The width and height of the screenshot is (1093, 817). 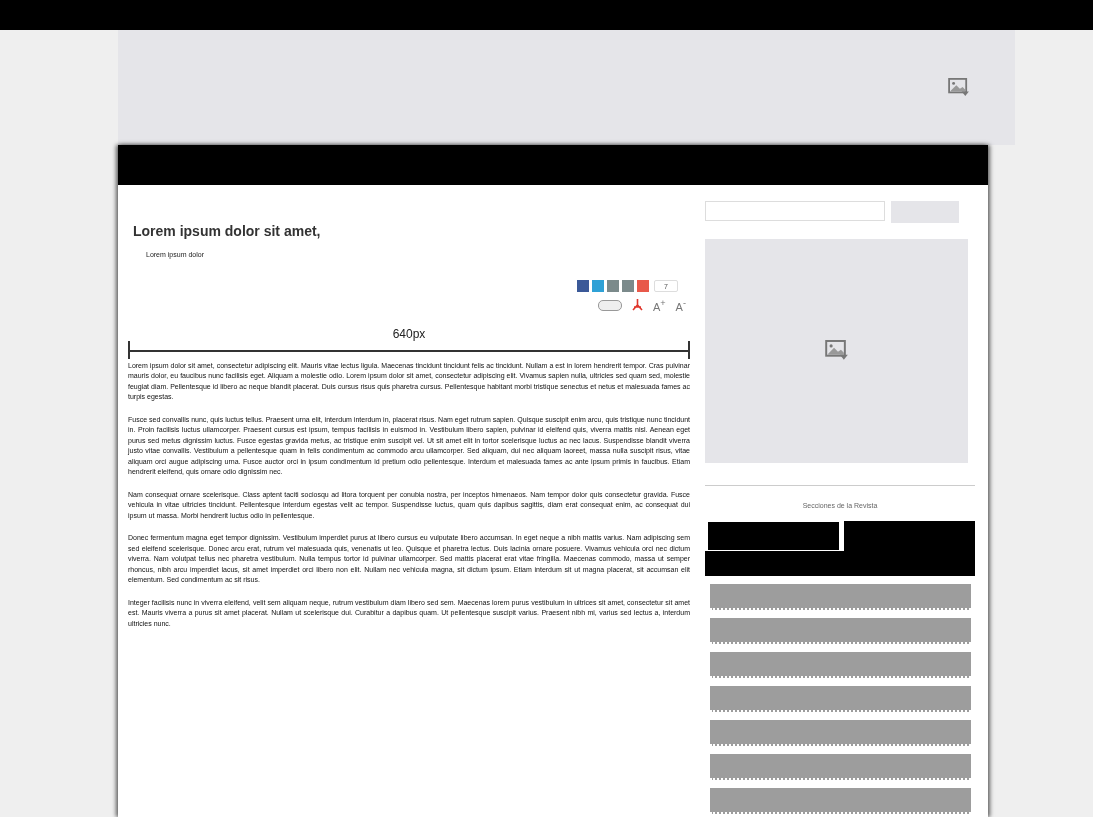 What do you see at coordinates (795, 211) in the screenshot?
I see `search-field` at bounding box center [795, 211].